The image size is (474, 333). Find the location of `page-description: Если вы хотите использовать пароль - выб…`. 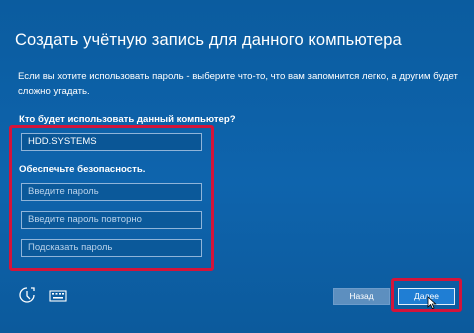

page-description: Если вы хотите использовать пароль - выб… is located at coordinates (238, 84).